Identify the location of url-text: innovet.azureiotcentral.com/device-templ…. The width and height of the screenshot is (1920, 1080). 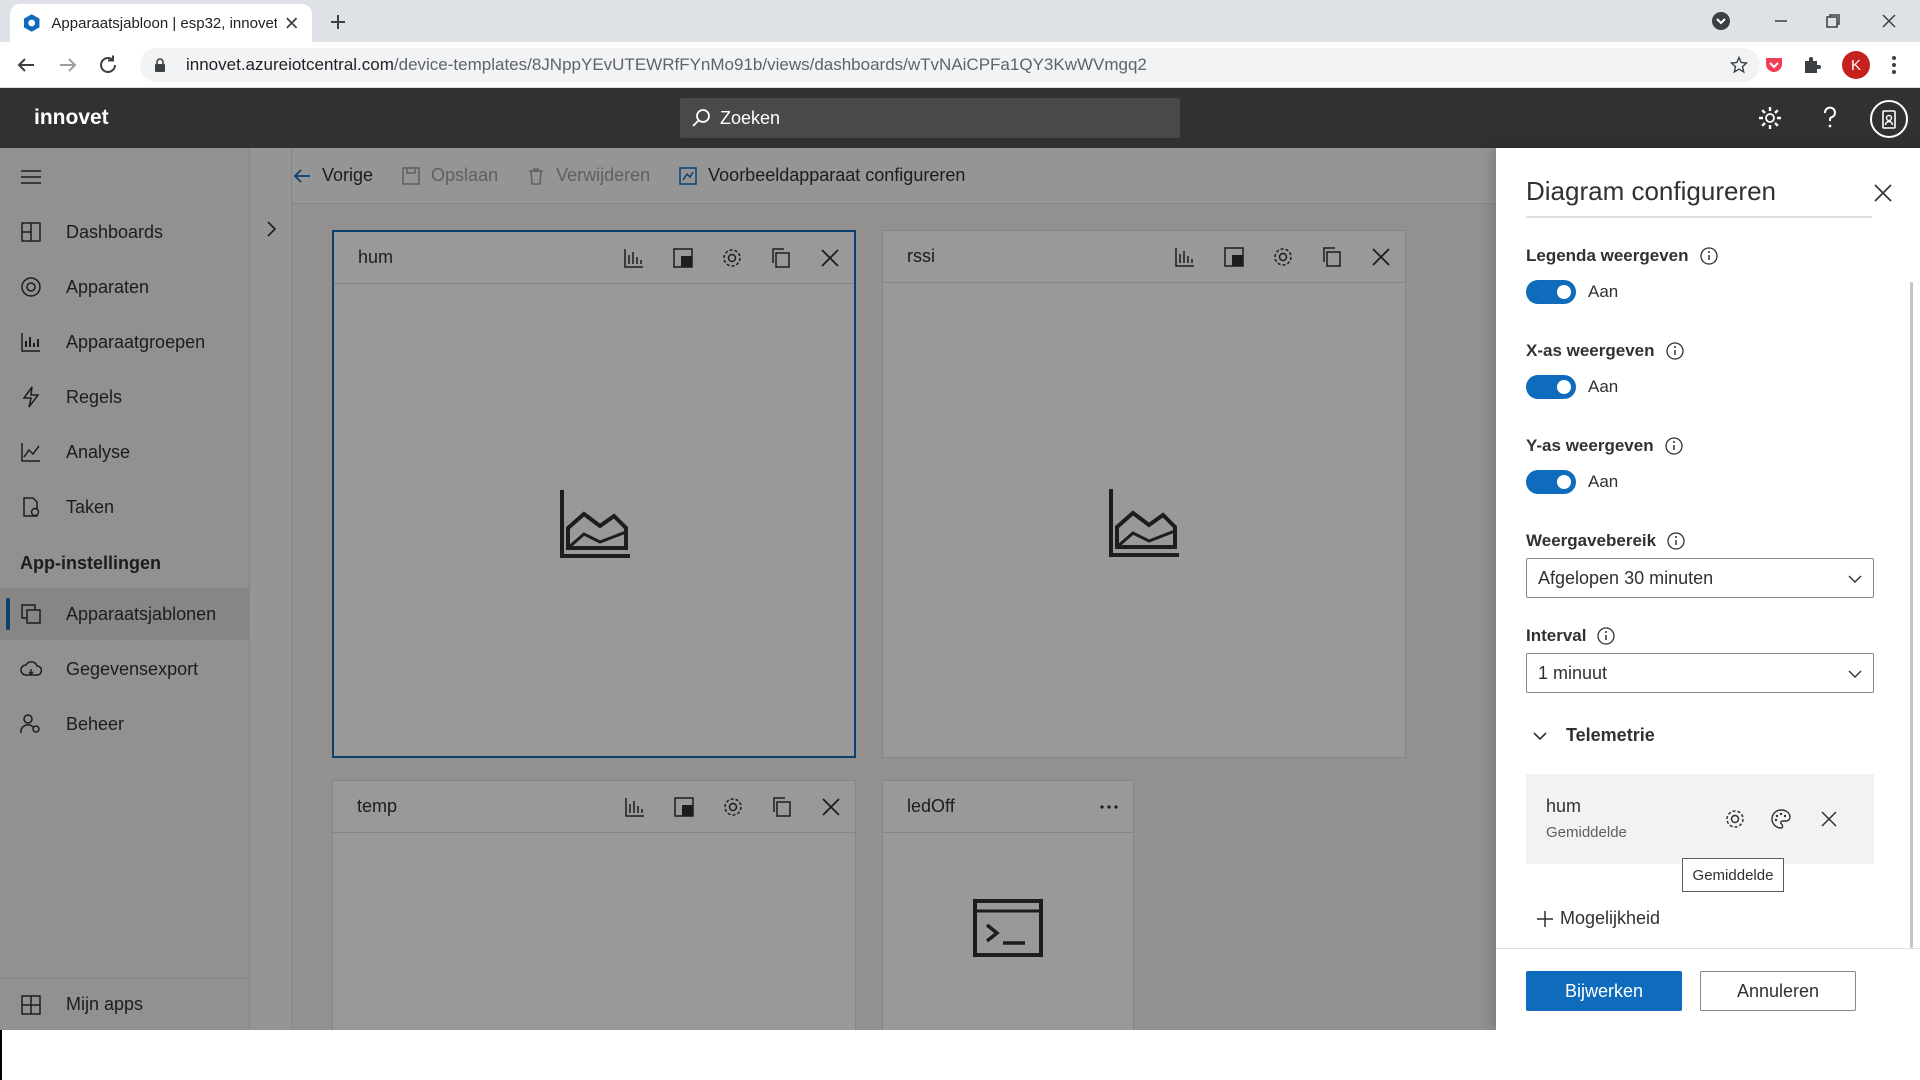
(666, 65).